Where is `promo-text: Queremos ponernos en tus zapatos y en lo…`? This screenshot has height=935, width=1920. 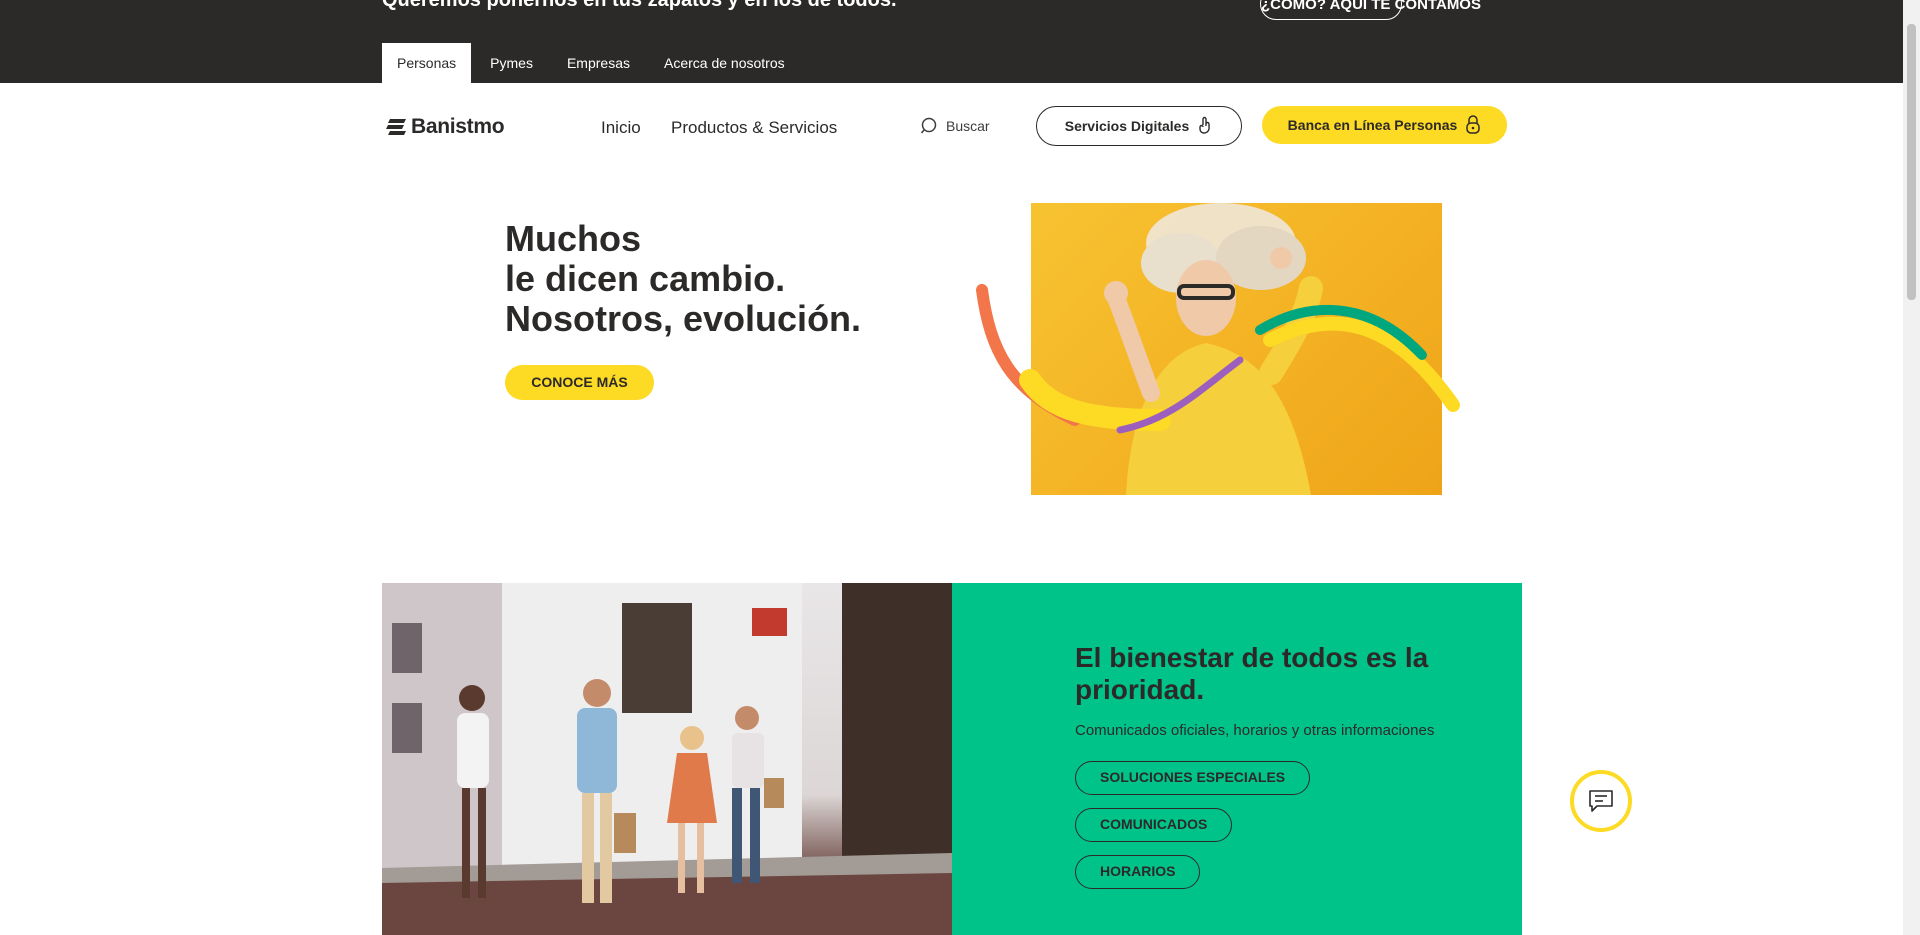
promo-text: Queremos ponernos en tus zapatos y en lo… is located at coordinates (639, 5).